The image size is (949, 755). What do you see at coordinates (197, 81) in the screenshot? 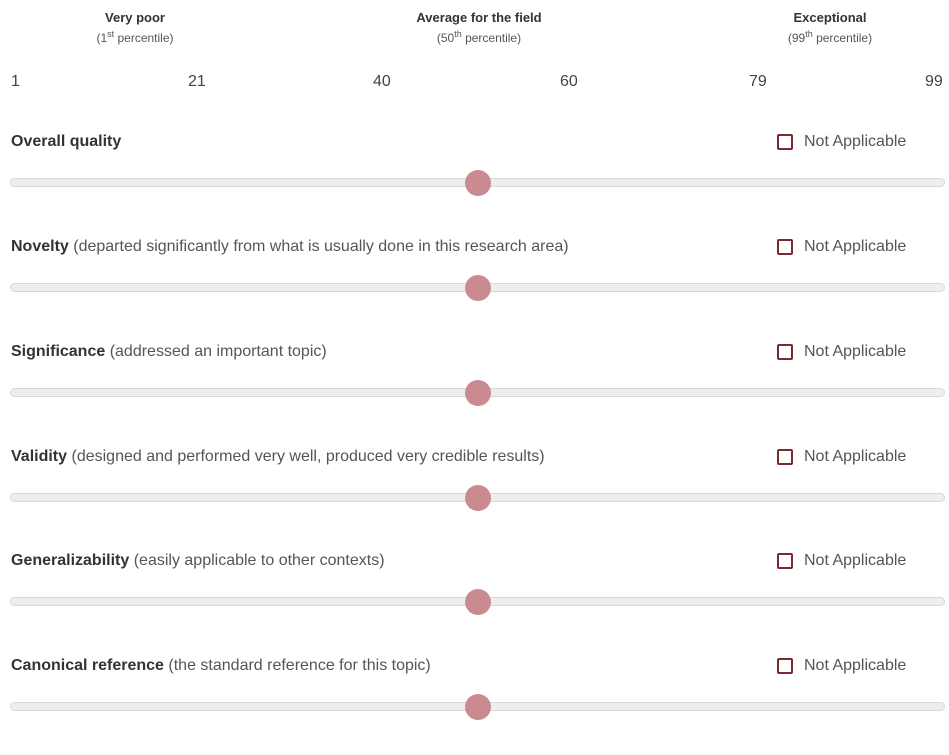
I see `tick-label: 21` at bounding box center [197, 81].